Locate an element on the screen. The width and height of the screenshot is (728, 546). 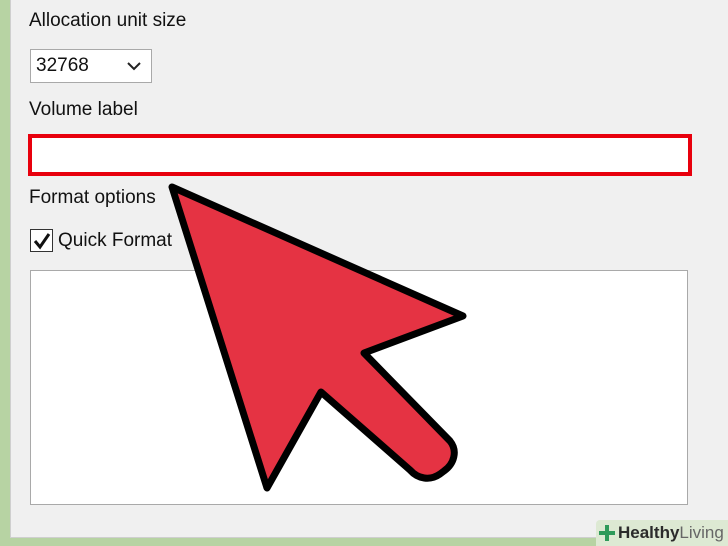
healthy-living-watermark: HealthyLiving is located at coordinates (662, 533).